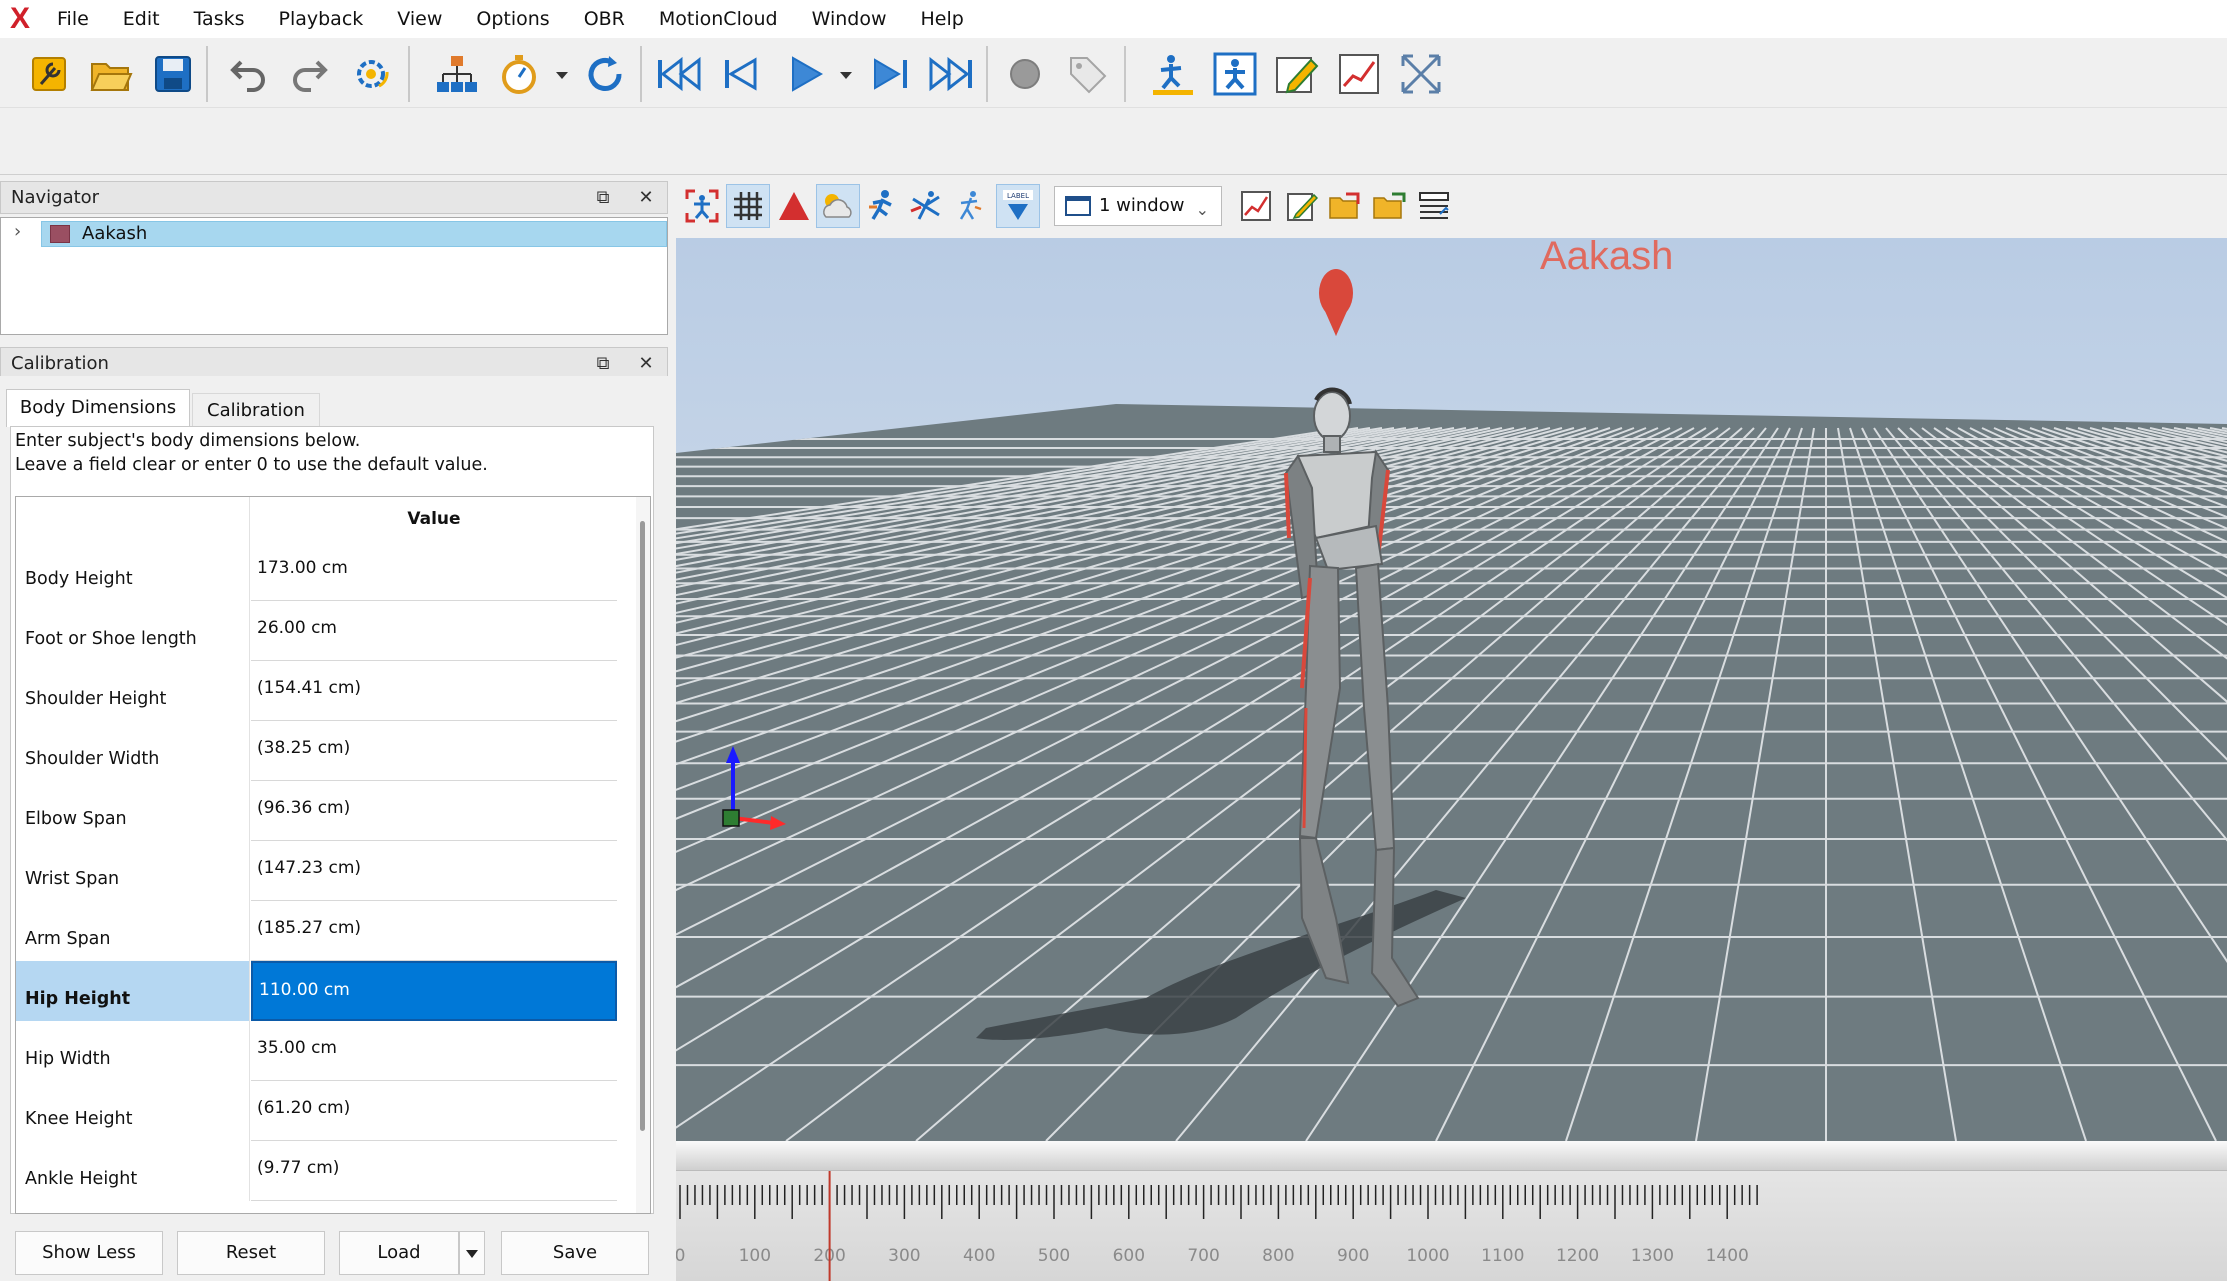  Describe the element at coordinates (1173, 74) in the screenshot. I see `calibration-figure-icon` at that location.